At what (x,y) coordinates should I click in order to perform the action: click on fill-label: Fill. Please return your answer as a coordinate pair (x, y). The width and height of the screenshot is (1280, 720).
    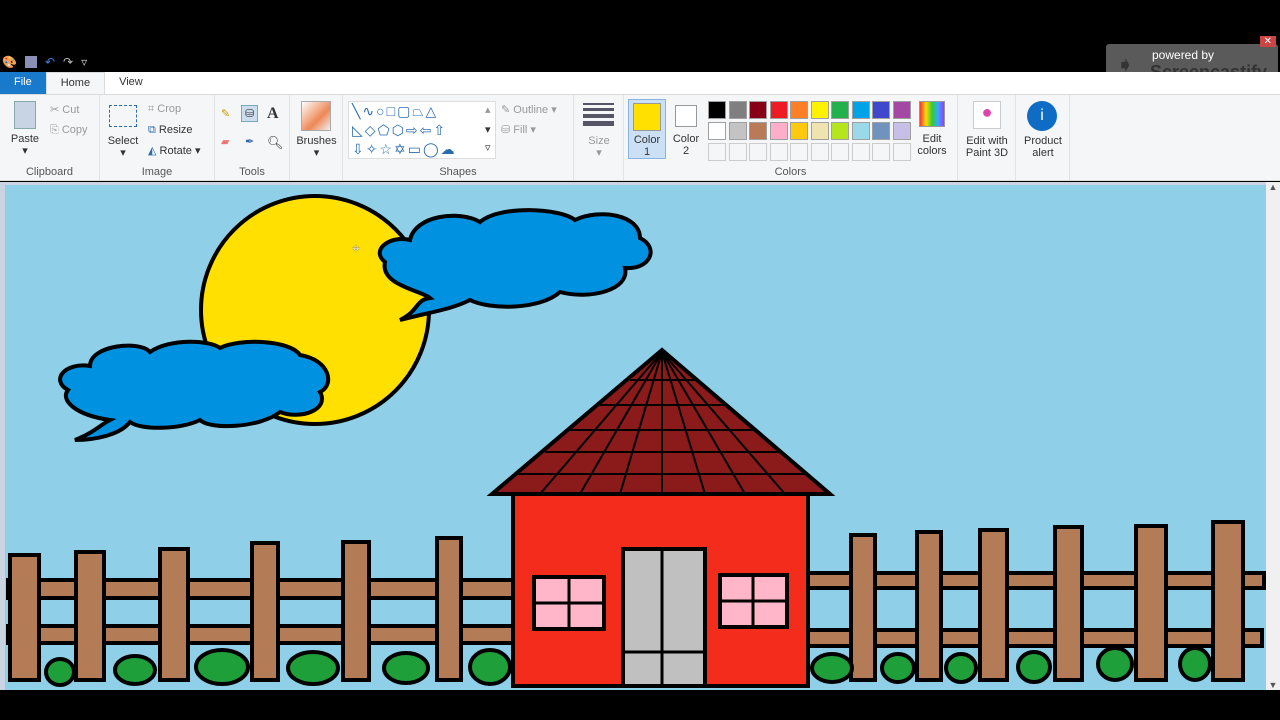
    Looking at the image, I should click on (520, 130).